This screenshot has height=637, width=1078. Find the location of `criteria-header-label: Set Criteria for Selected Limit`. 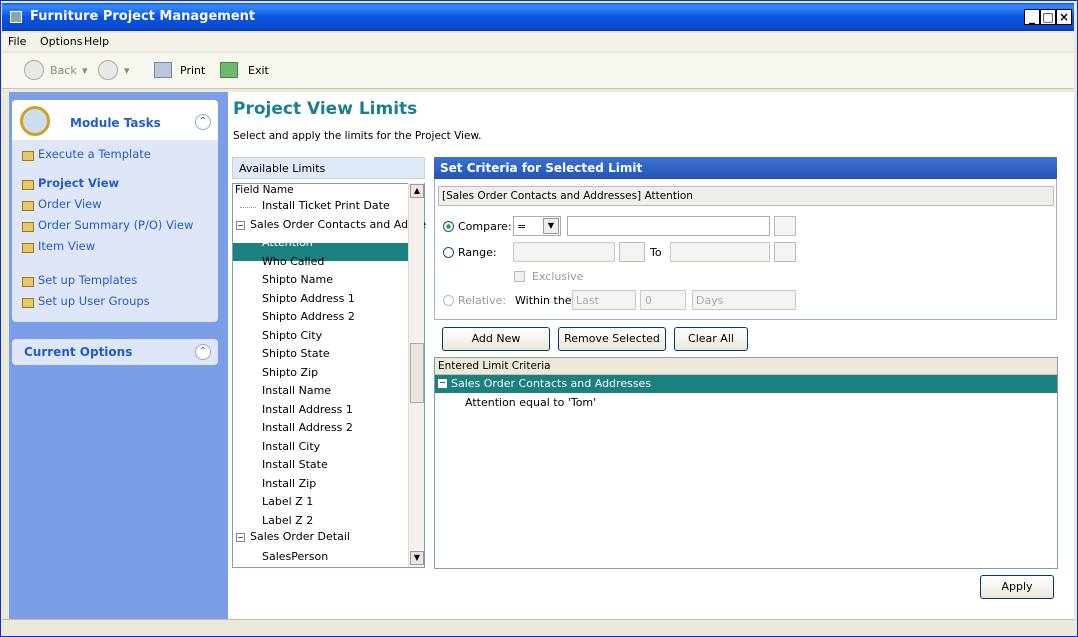

criteria-header-label: Set Criteria for Selected Limit is located at coordinates (541, 168).